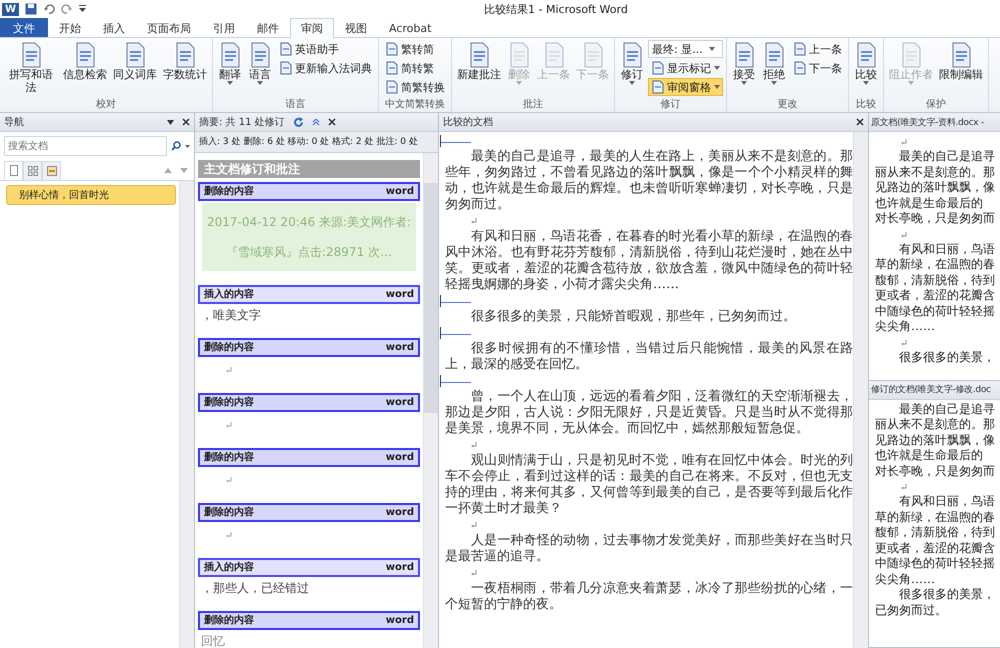 Image resolution: width=1000 pixels, height=648 pixels. Describe the element at coordinates (633, 317) in the screenshot. I see `paragraph: 很多很多的美景，只能矫首暇观，那些年，已匆匆而过。` at that location.